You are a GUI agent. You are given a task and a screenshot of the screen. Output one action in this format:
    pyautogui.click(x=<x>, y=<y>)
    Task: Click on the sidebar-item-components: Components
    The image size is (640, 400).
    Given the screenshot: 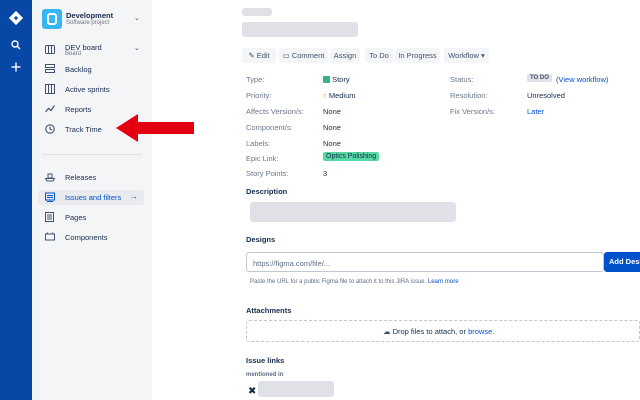 What is the action you would take?
    pyautogui.click(x=91, y=237)
    